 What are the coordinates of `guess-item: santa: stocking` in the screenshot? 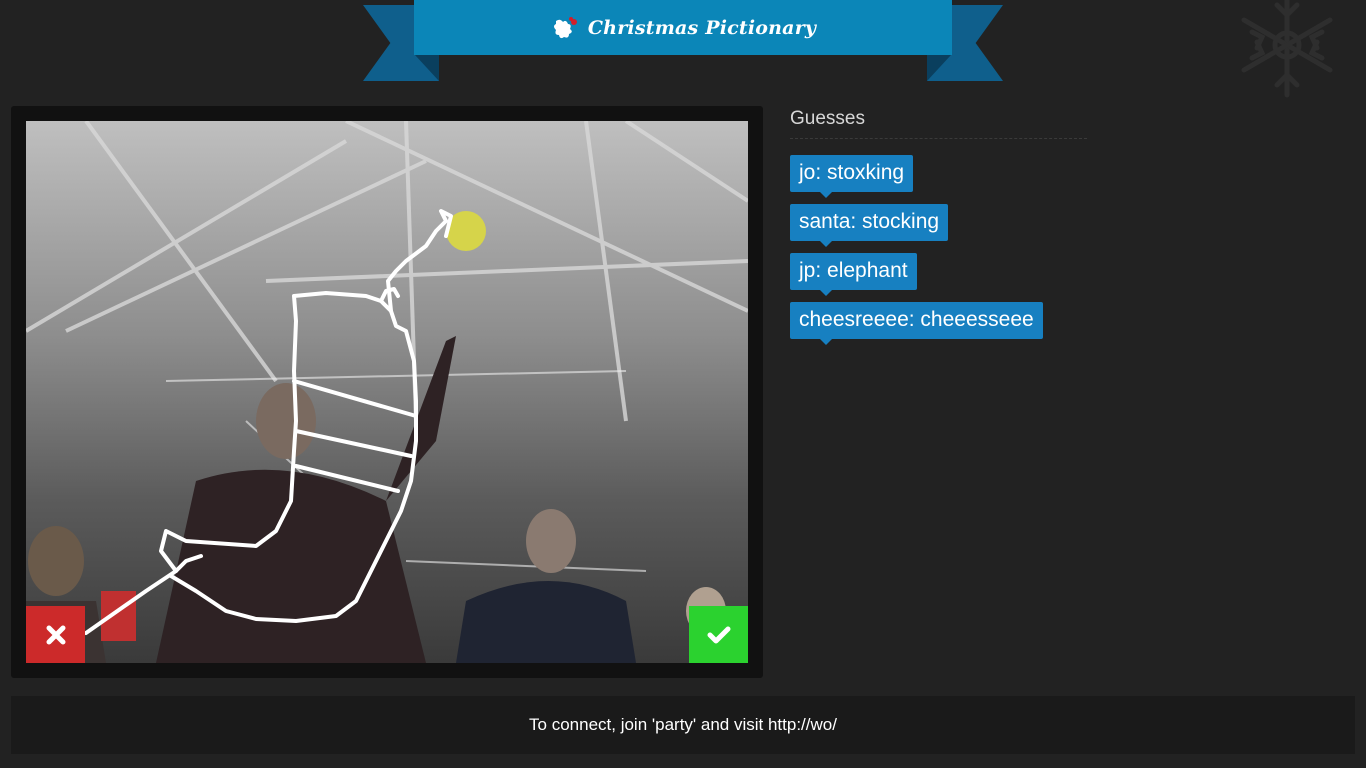 It's located at (869, 225).